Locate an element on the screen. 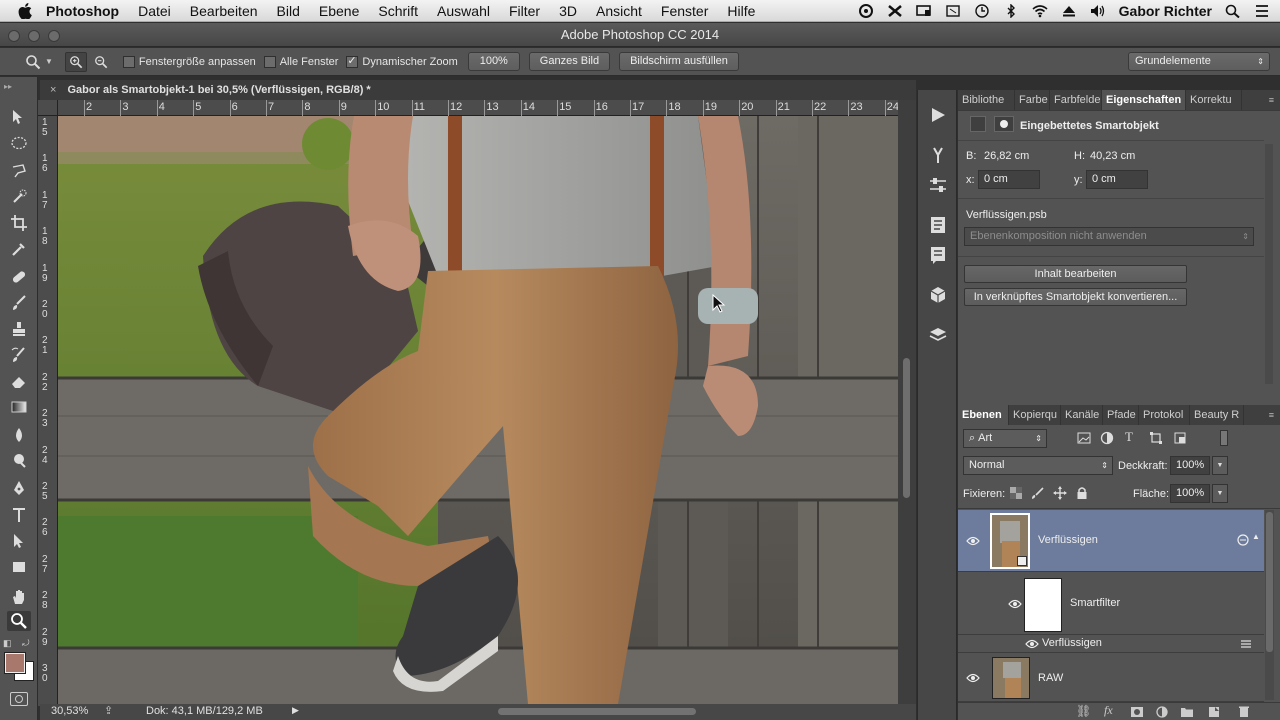 The image size is (1280, 720). dynamic-zoom-check is located at coordinates (352, 61).